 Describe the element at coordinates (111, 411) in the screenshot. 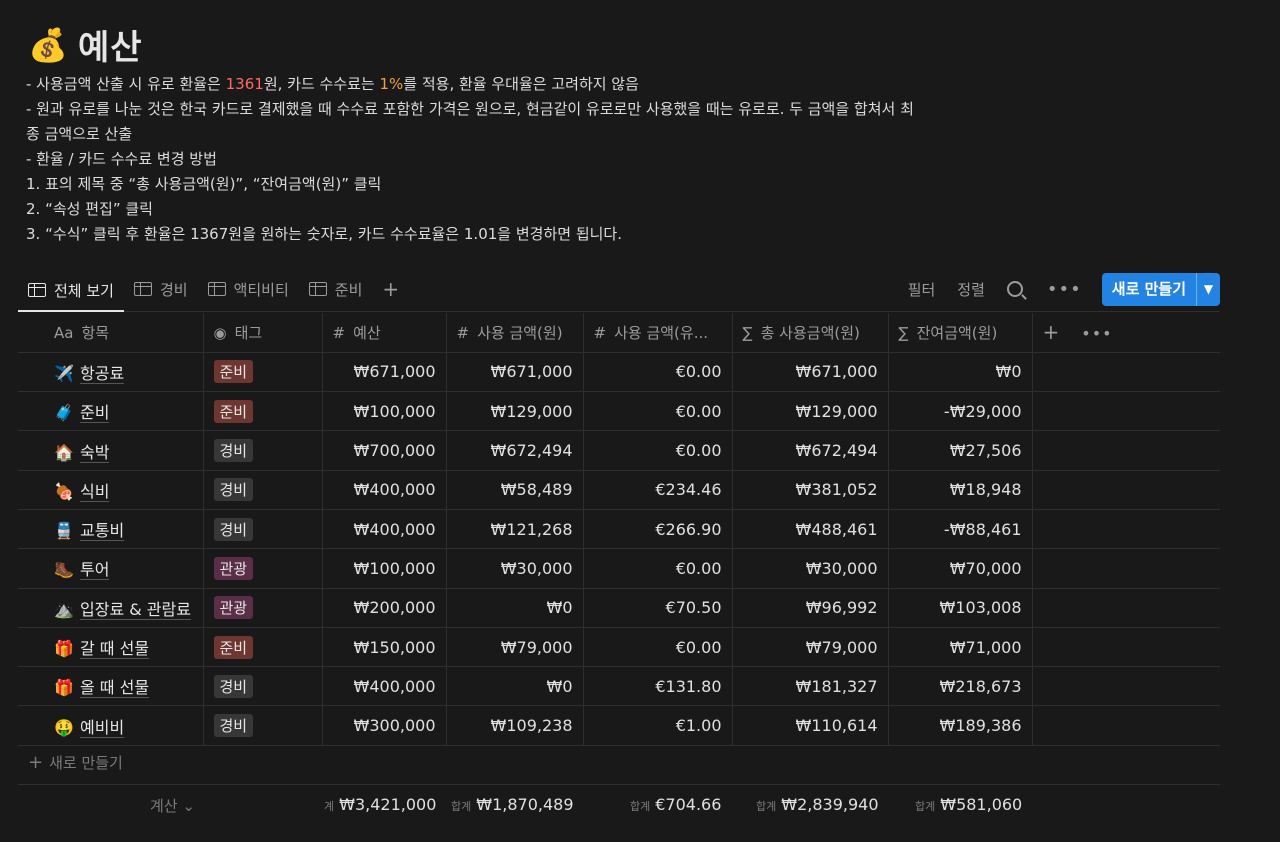

I see `cell-name: 🧳 준비` at that location.